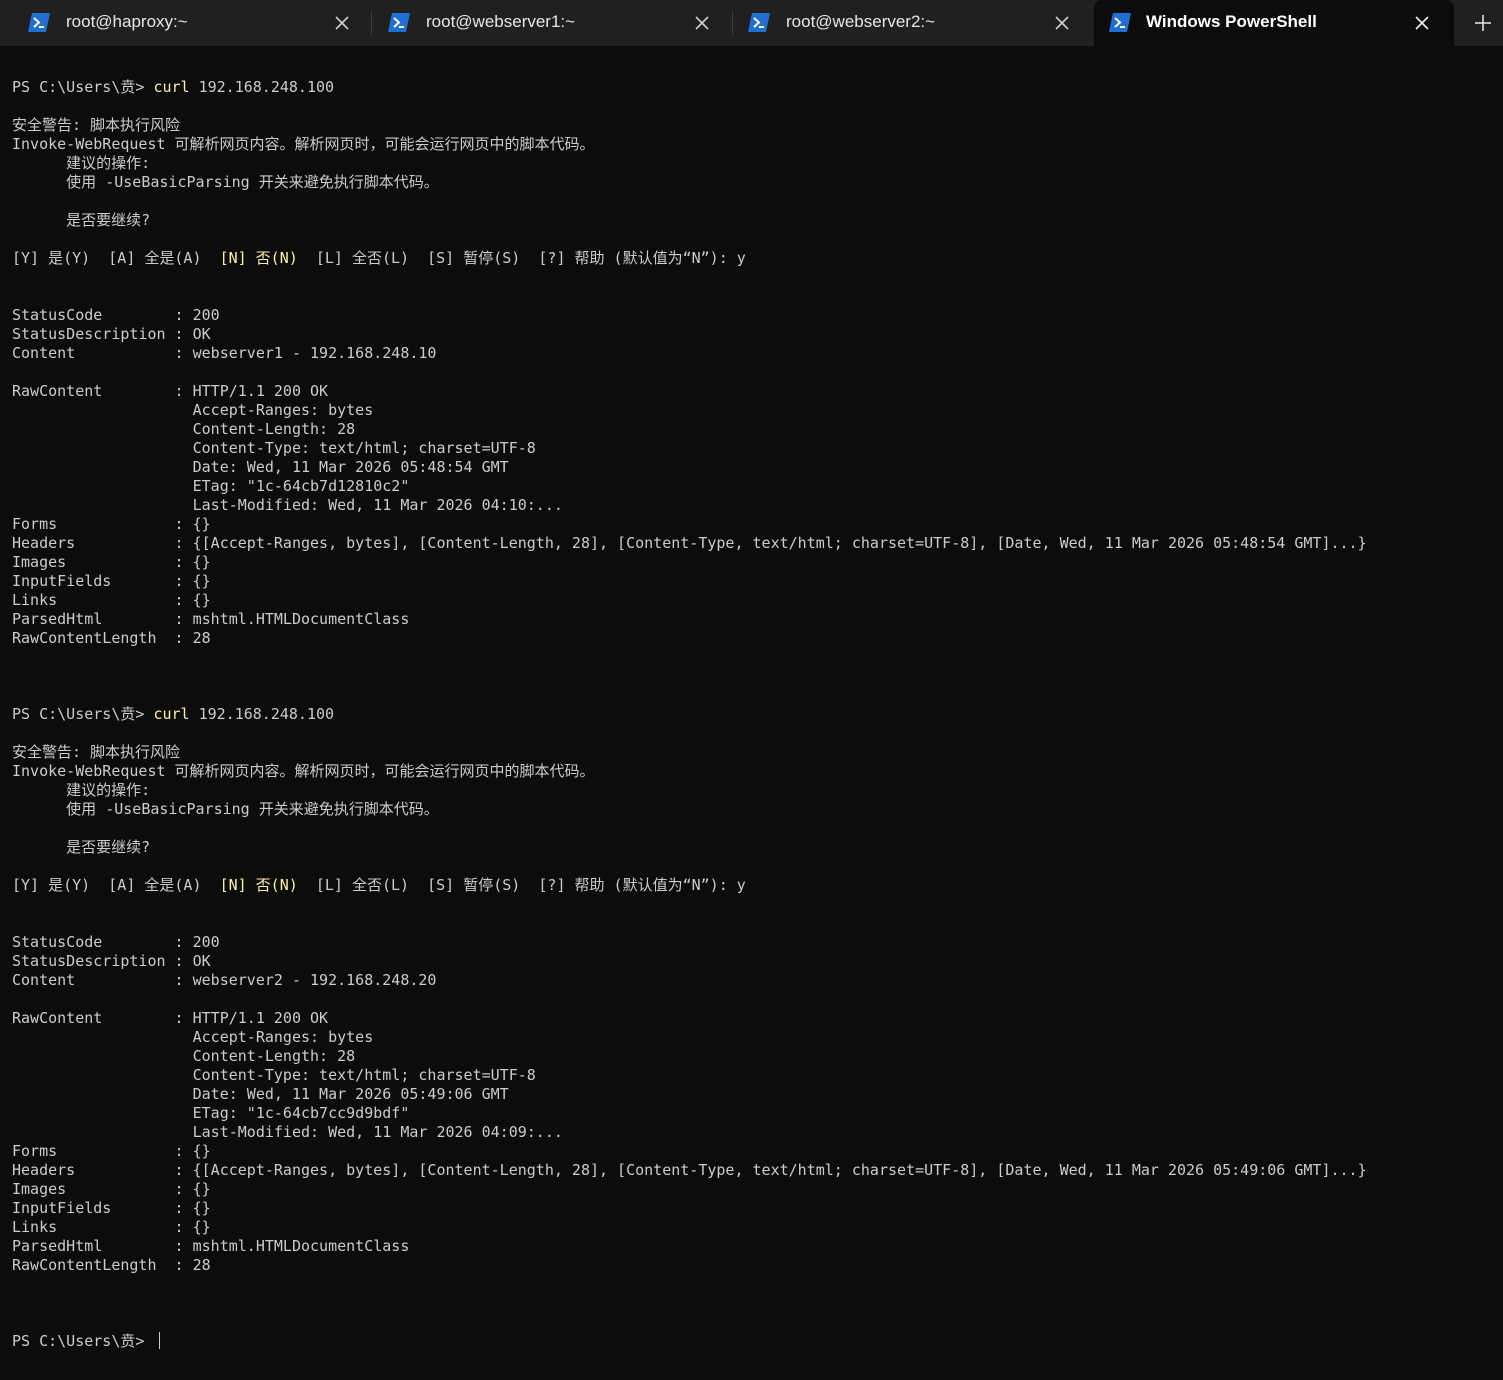  What do you see at coordinates (211, 1113) in the screenshot?
I see `output-text: ETag: "1c-64cb7cc9d9bdf"` at bounding box center [211, 1113].